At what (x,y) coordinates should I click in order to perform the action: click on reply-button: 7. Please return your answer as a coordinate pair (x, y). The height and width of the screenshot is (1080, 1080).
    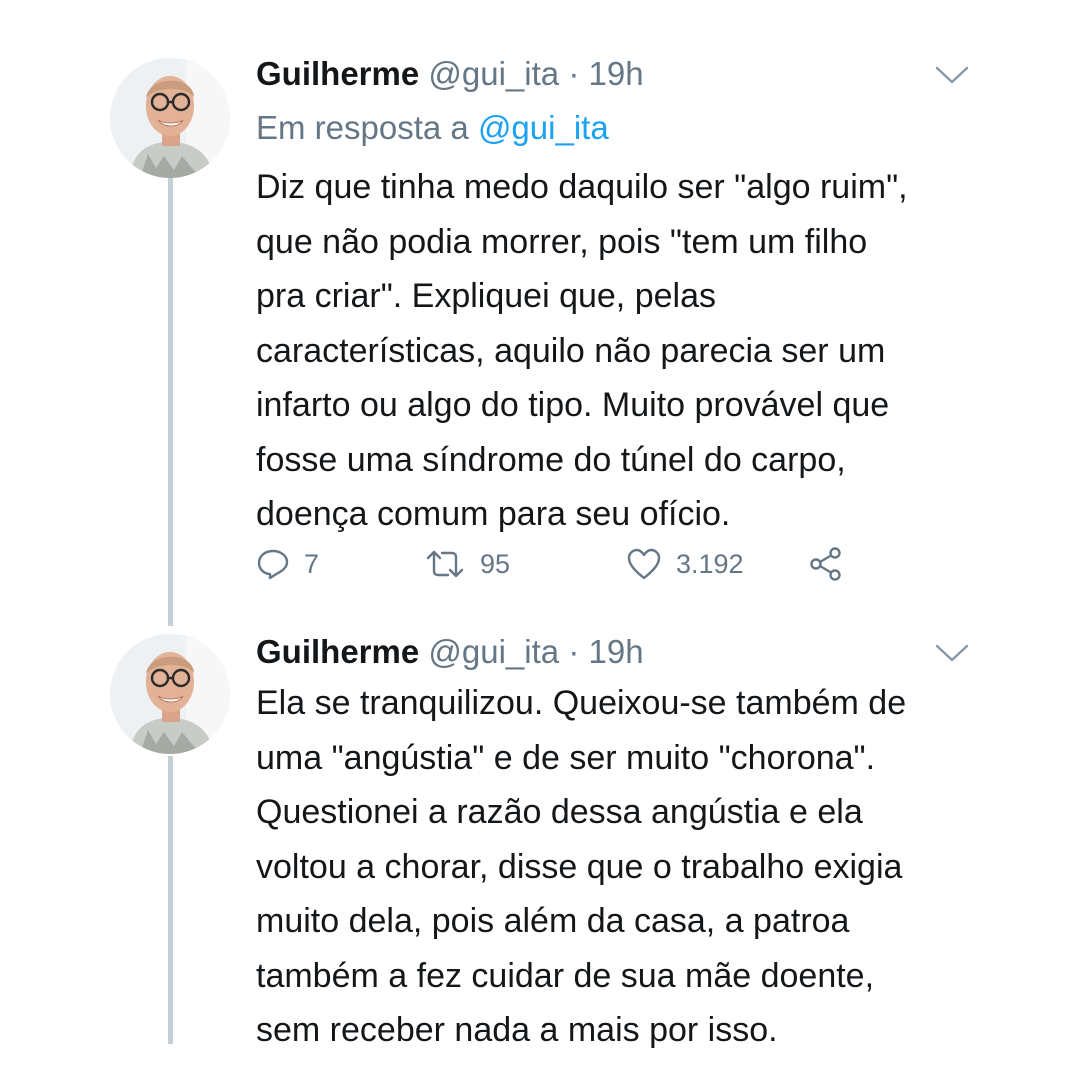
    Looking at the image, I should click on (287, 564).